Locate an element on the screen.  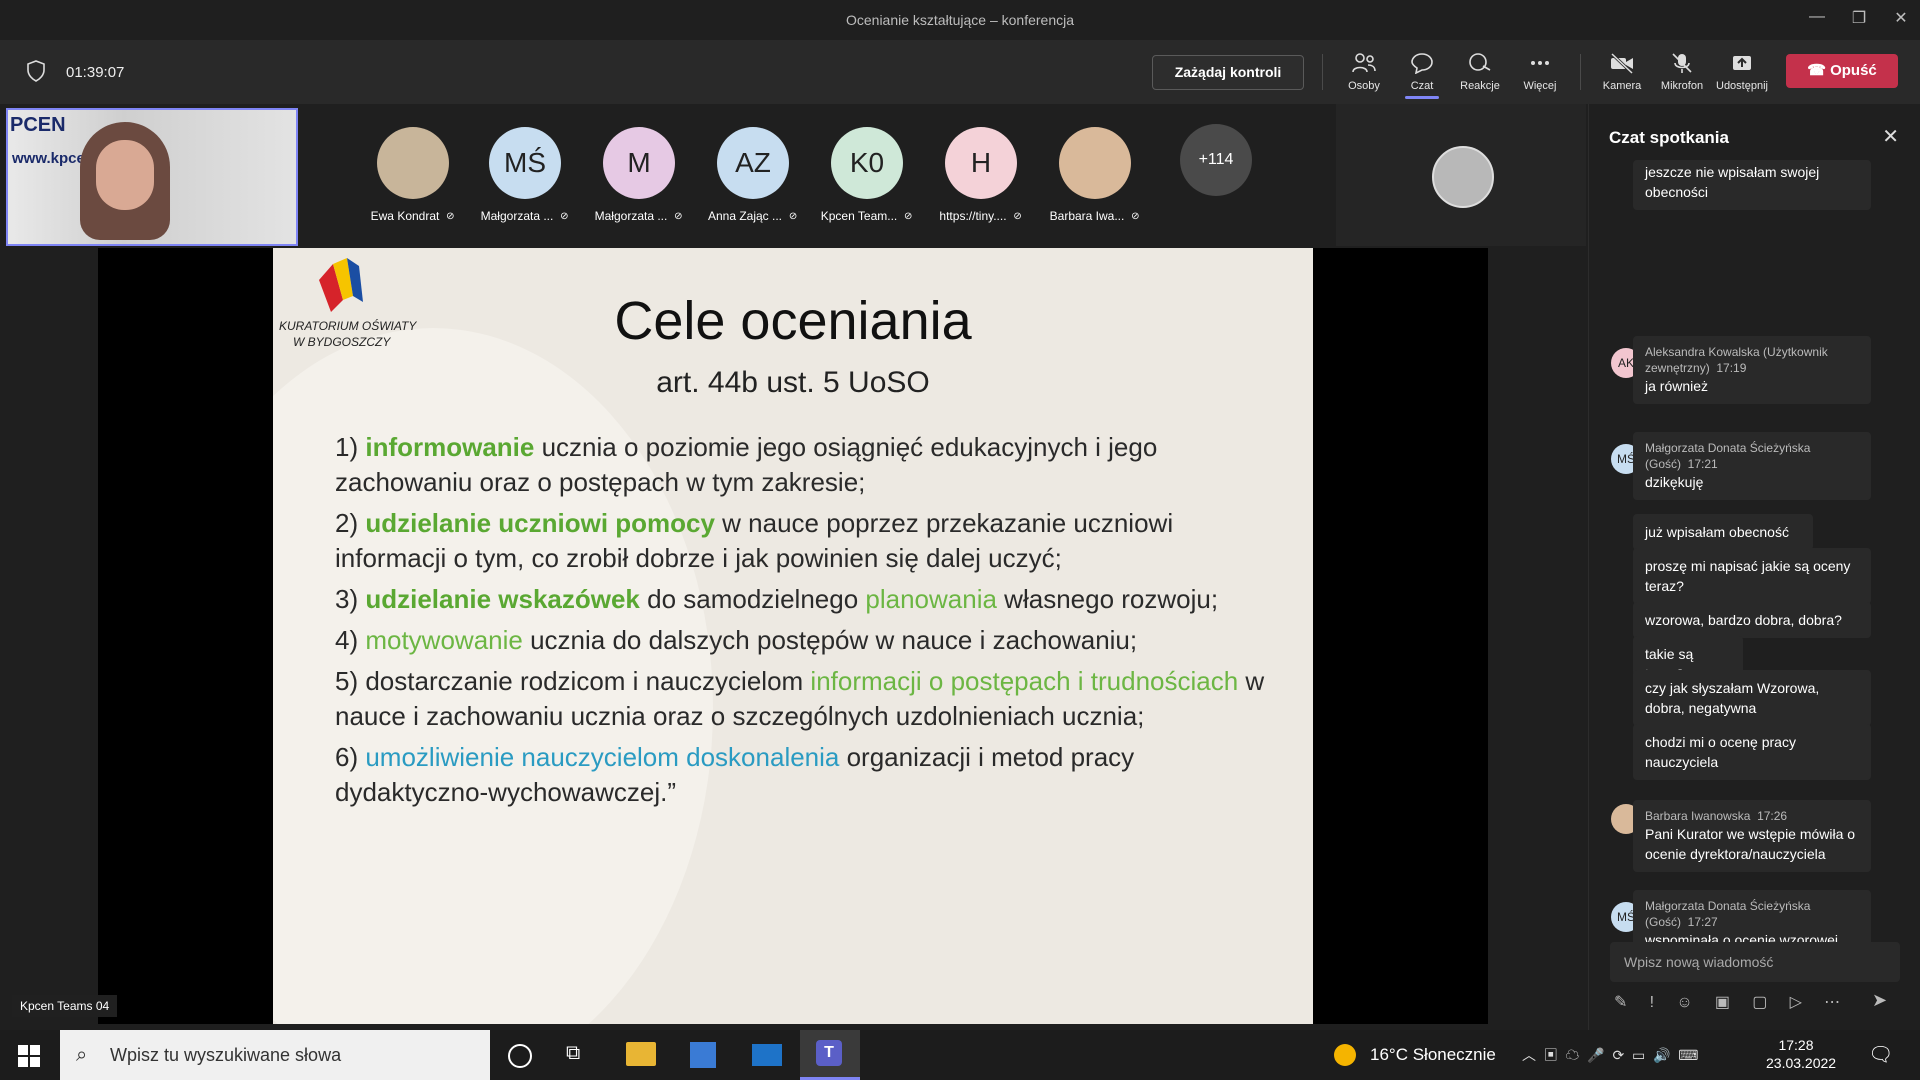
gif-icon: ▣ is located at coordinates (1722, 1002).